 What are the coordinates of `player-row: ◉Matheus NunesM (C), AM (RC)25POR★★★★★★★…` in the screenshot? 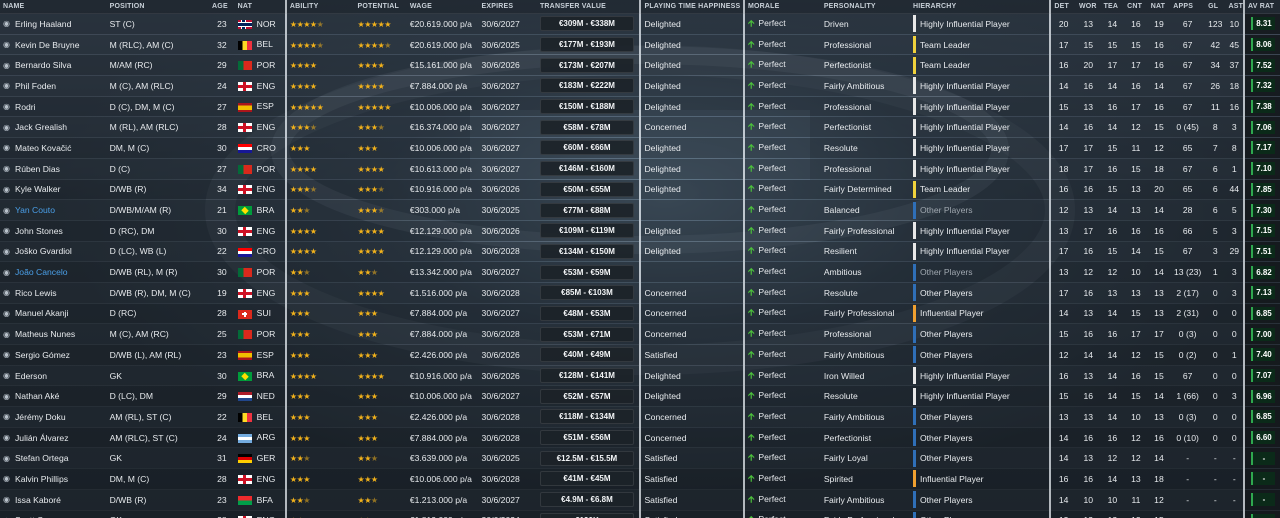 It's located at (640, 334).